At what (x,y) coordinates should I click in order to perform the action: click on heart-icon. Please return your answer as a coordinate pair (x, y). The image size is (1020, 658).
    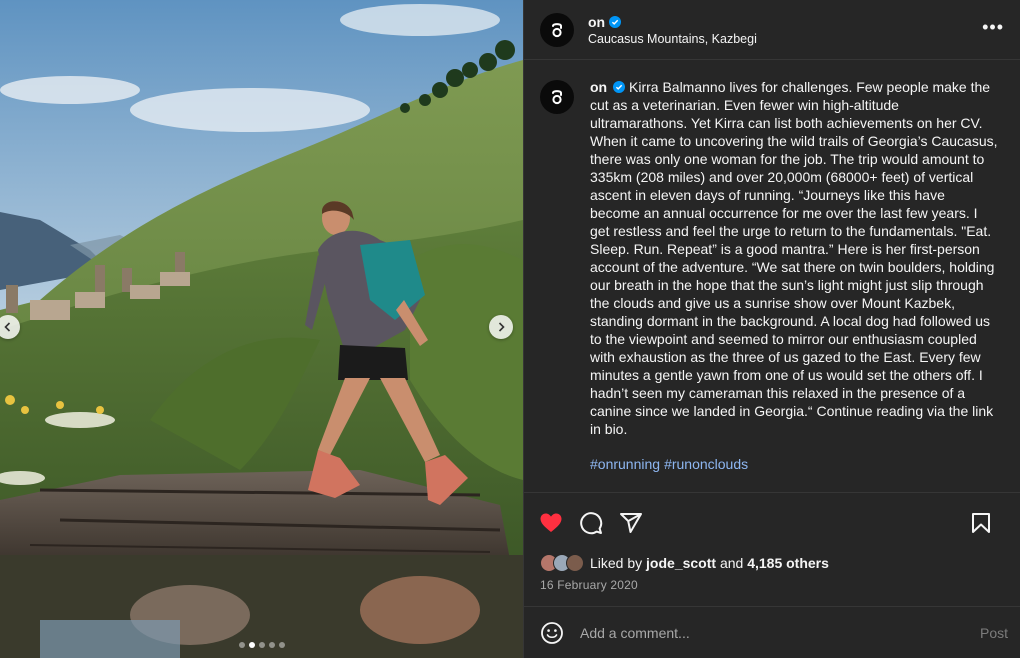
    Looking at the image, I should click on (551, 522).